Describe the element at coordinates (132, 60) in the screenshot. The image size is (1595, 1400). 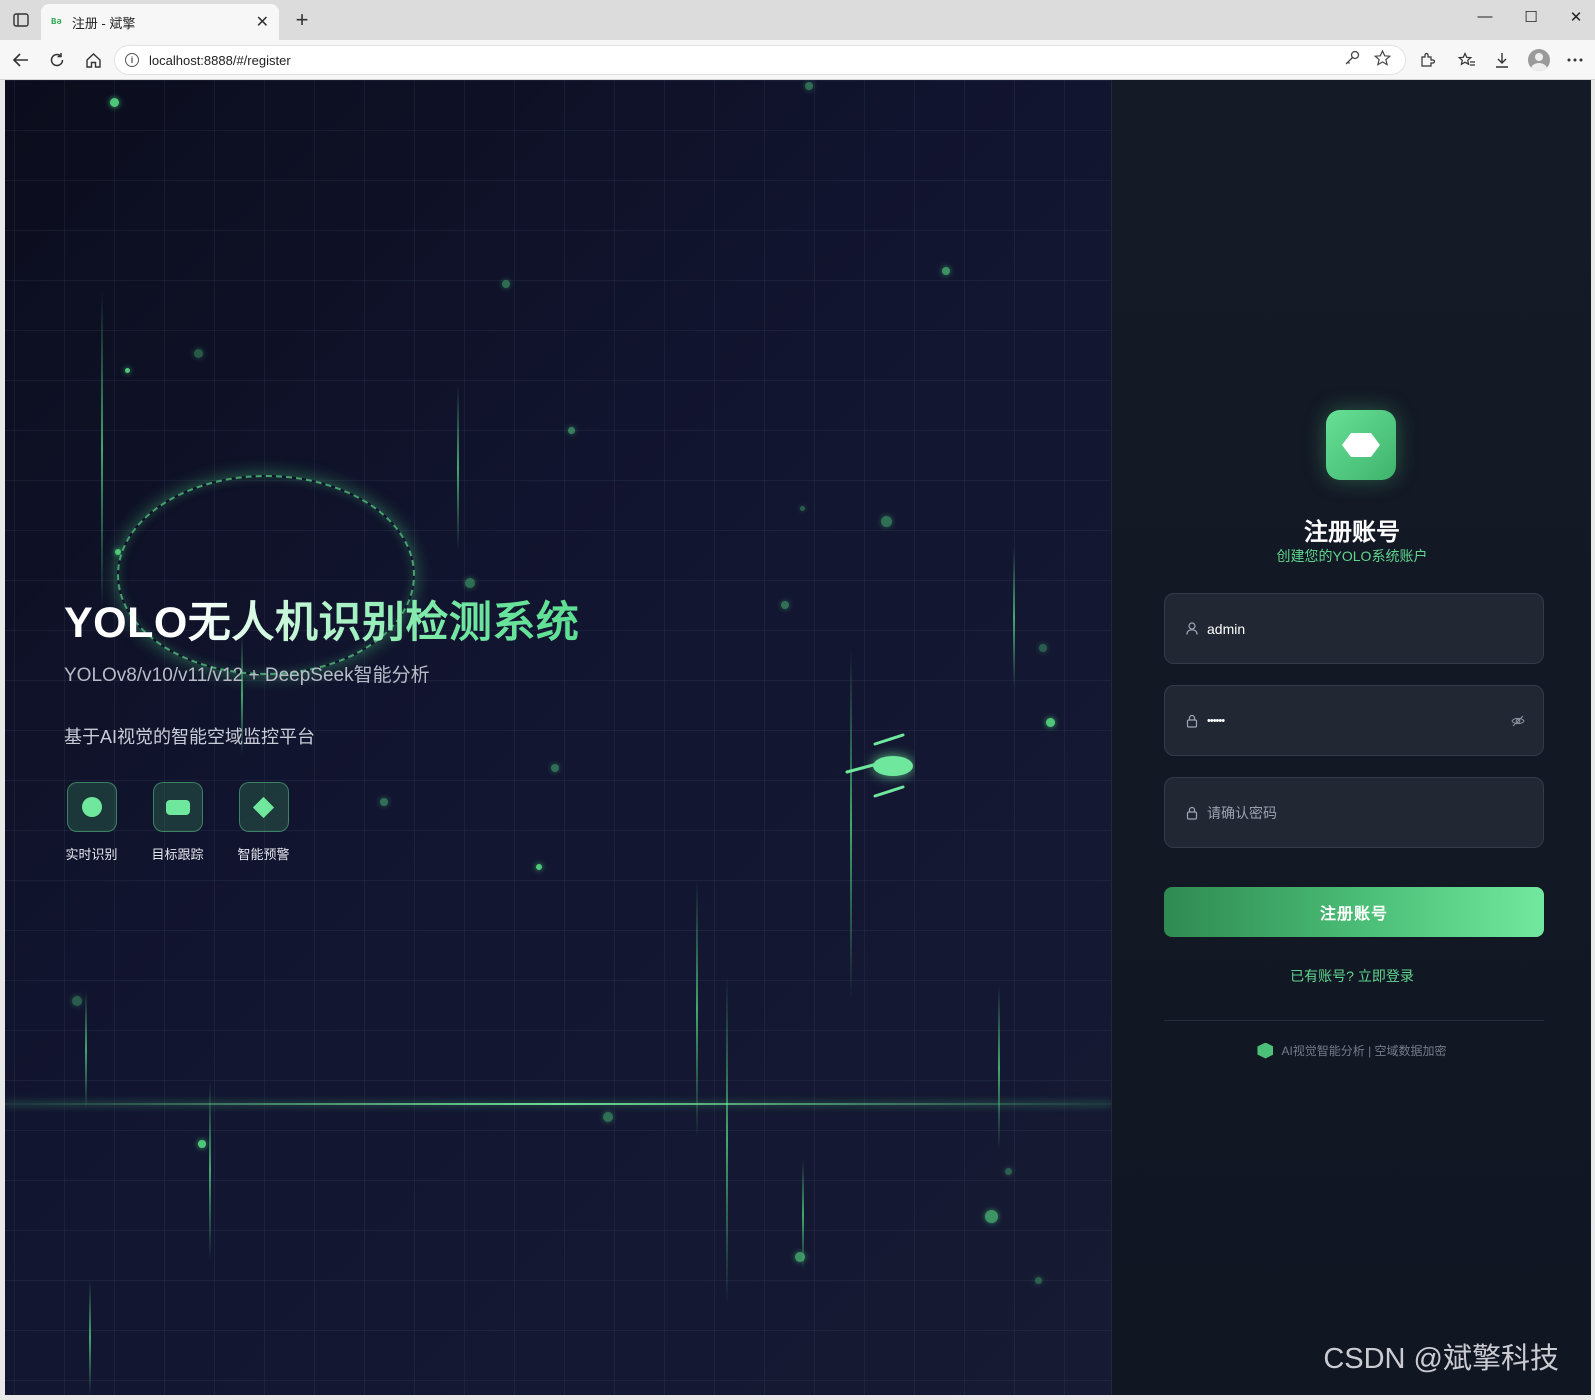
I see `info-icon: i` at that location.